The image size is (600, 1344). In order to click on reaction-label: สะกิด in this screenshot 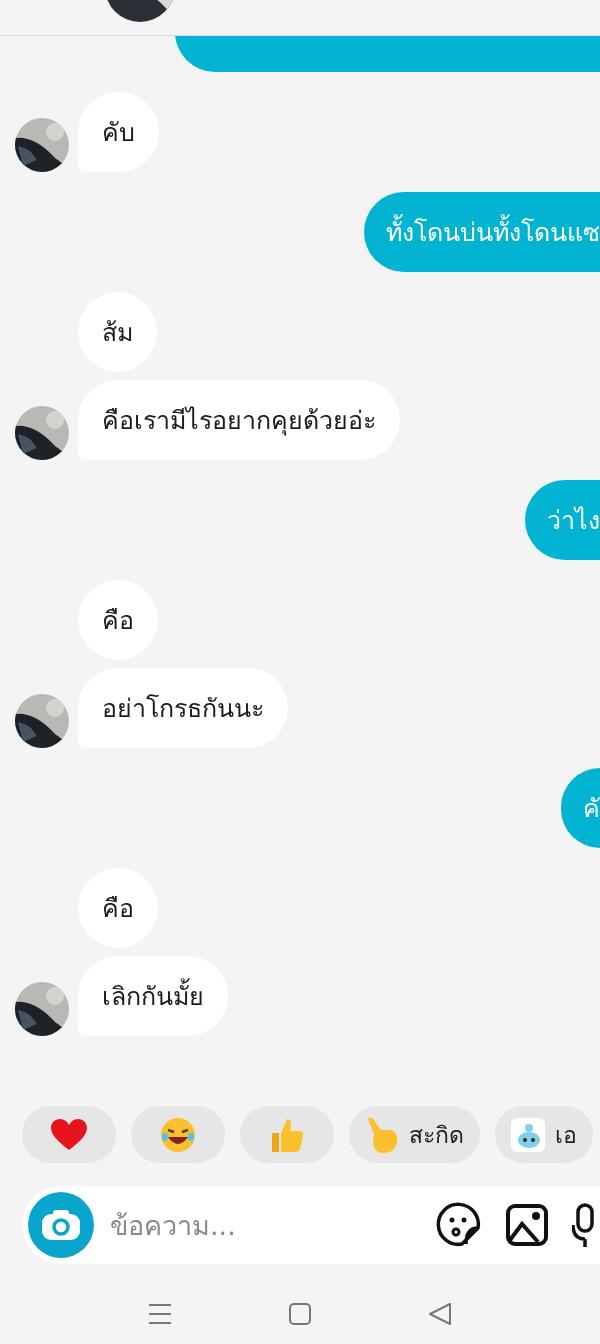, I will do `click(436, 1135)`.